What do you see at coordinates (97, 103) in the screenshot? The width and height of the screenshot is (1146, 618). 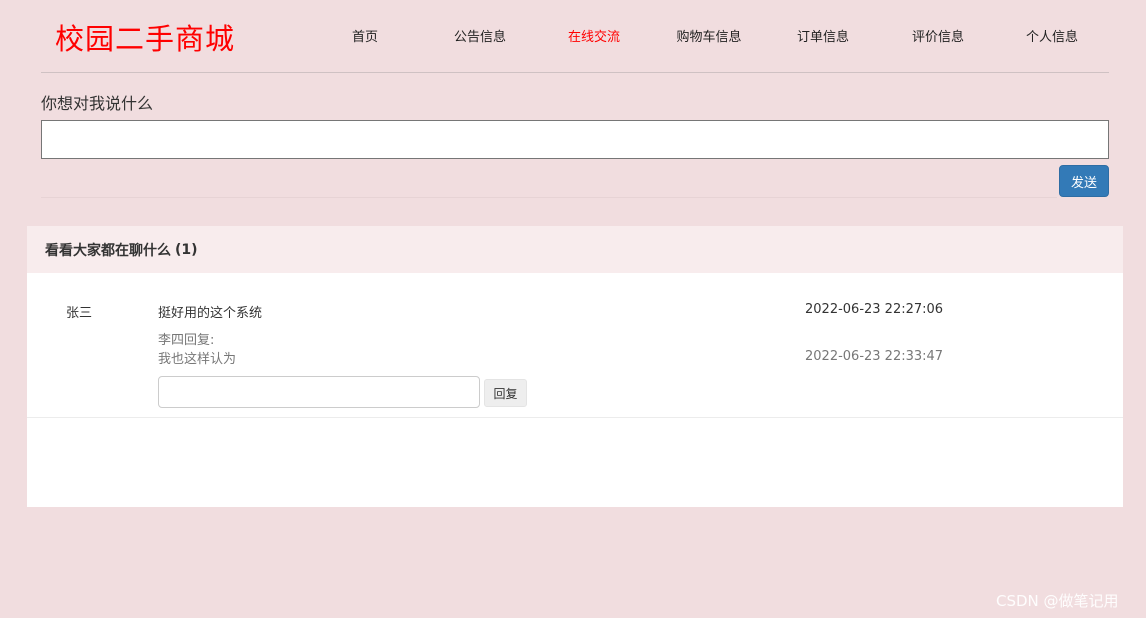 I see `message-form-label: 你想对我说什么` at bounding box center [97, 103].